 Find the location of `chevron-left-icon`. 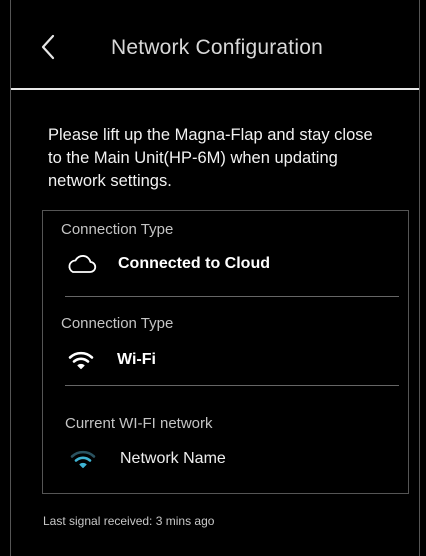

chevron-left-icon is located at coordinates (48, 47).